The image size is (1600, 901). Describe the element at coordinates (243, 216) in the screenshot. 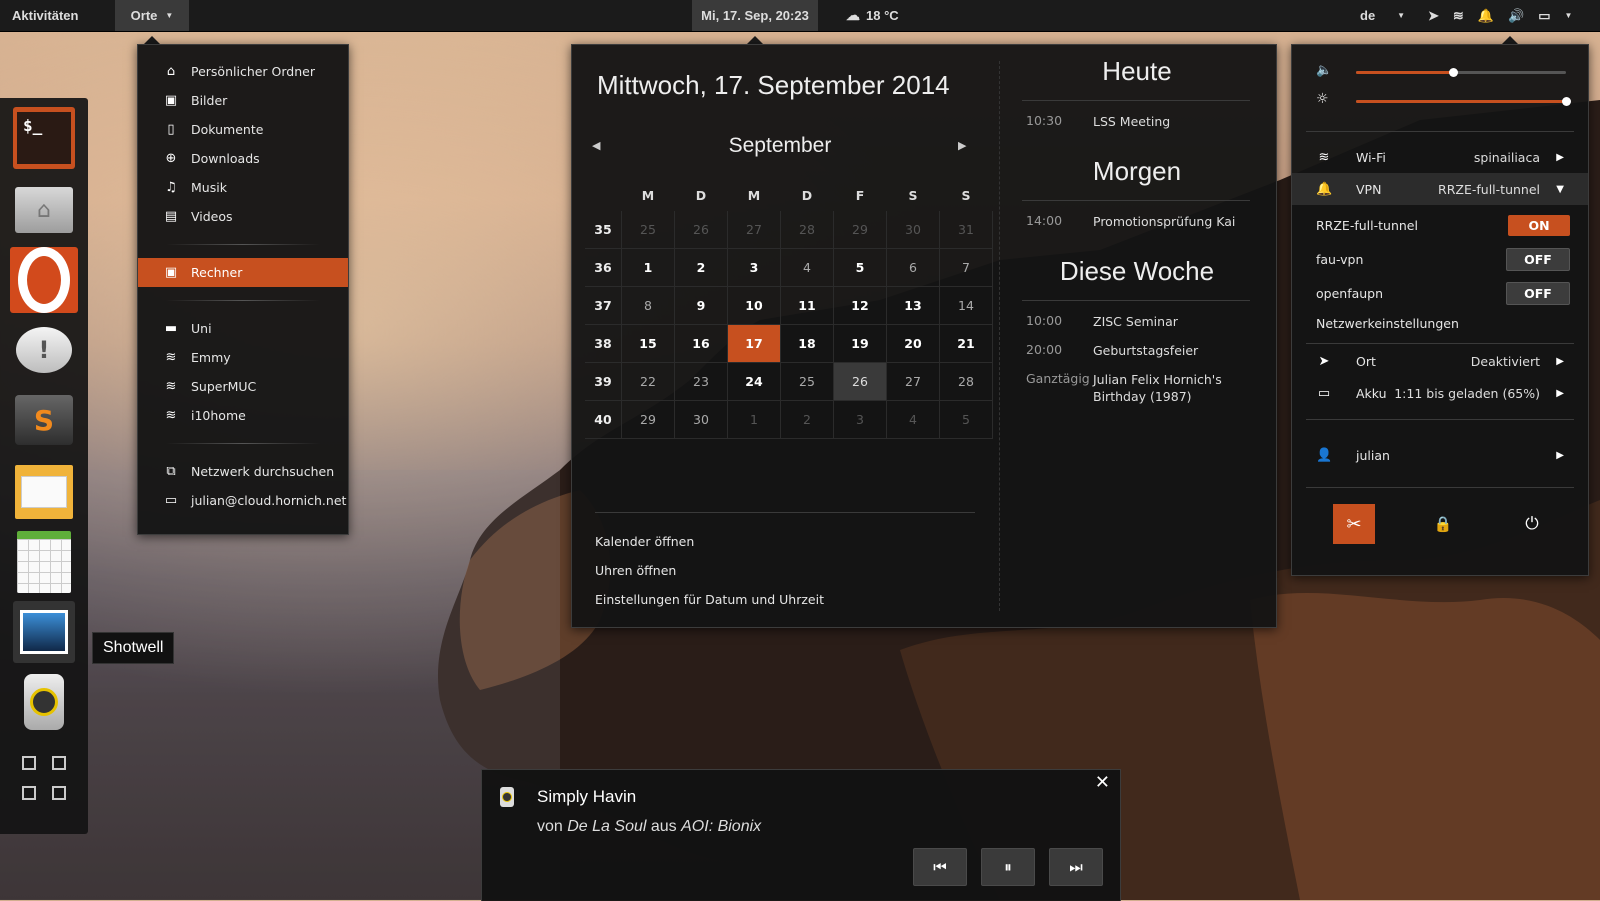

I see `menu-item-items: ▤ Videos` at that location.